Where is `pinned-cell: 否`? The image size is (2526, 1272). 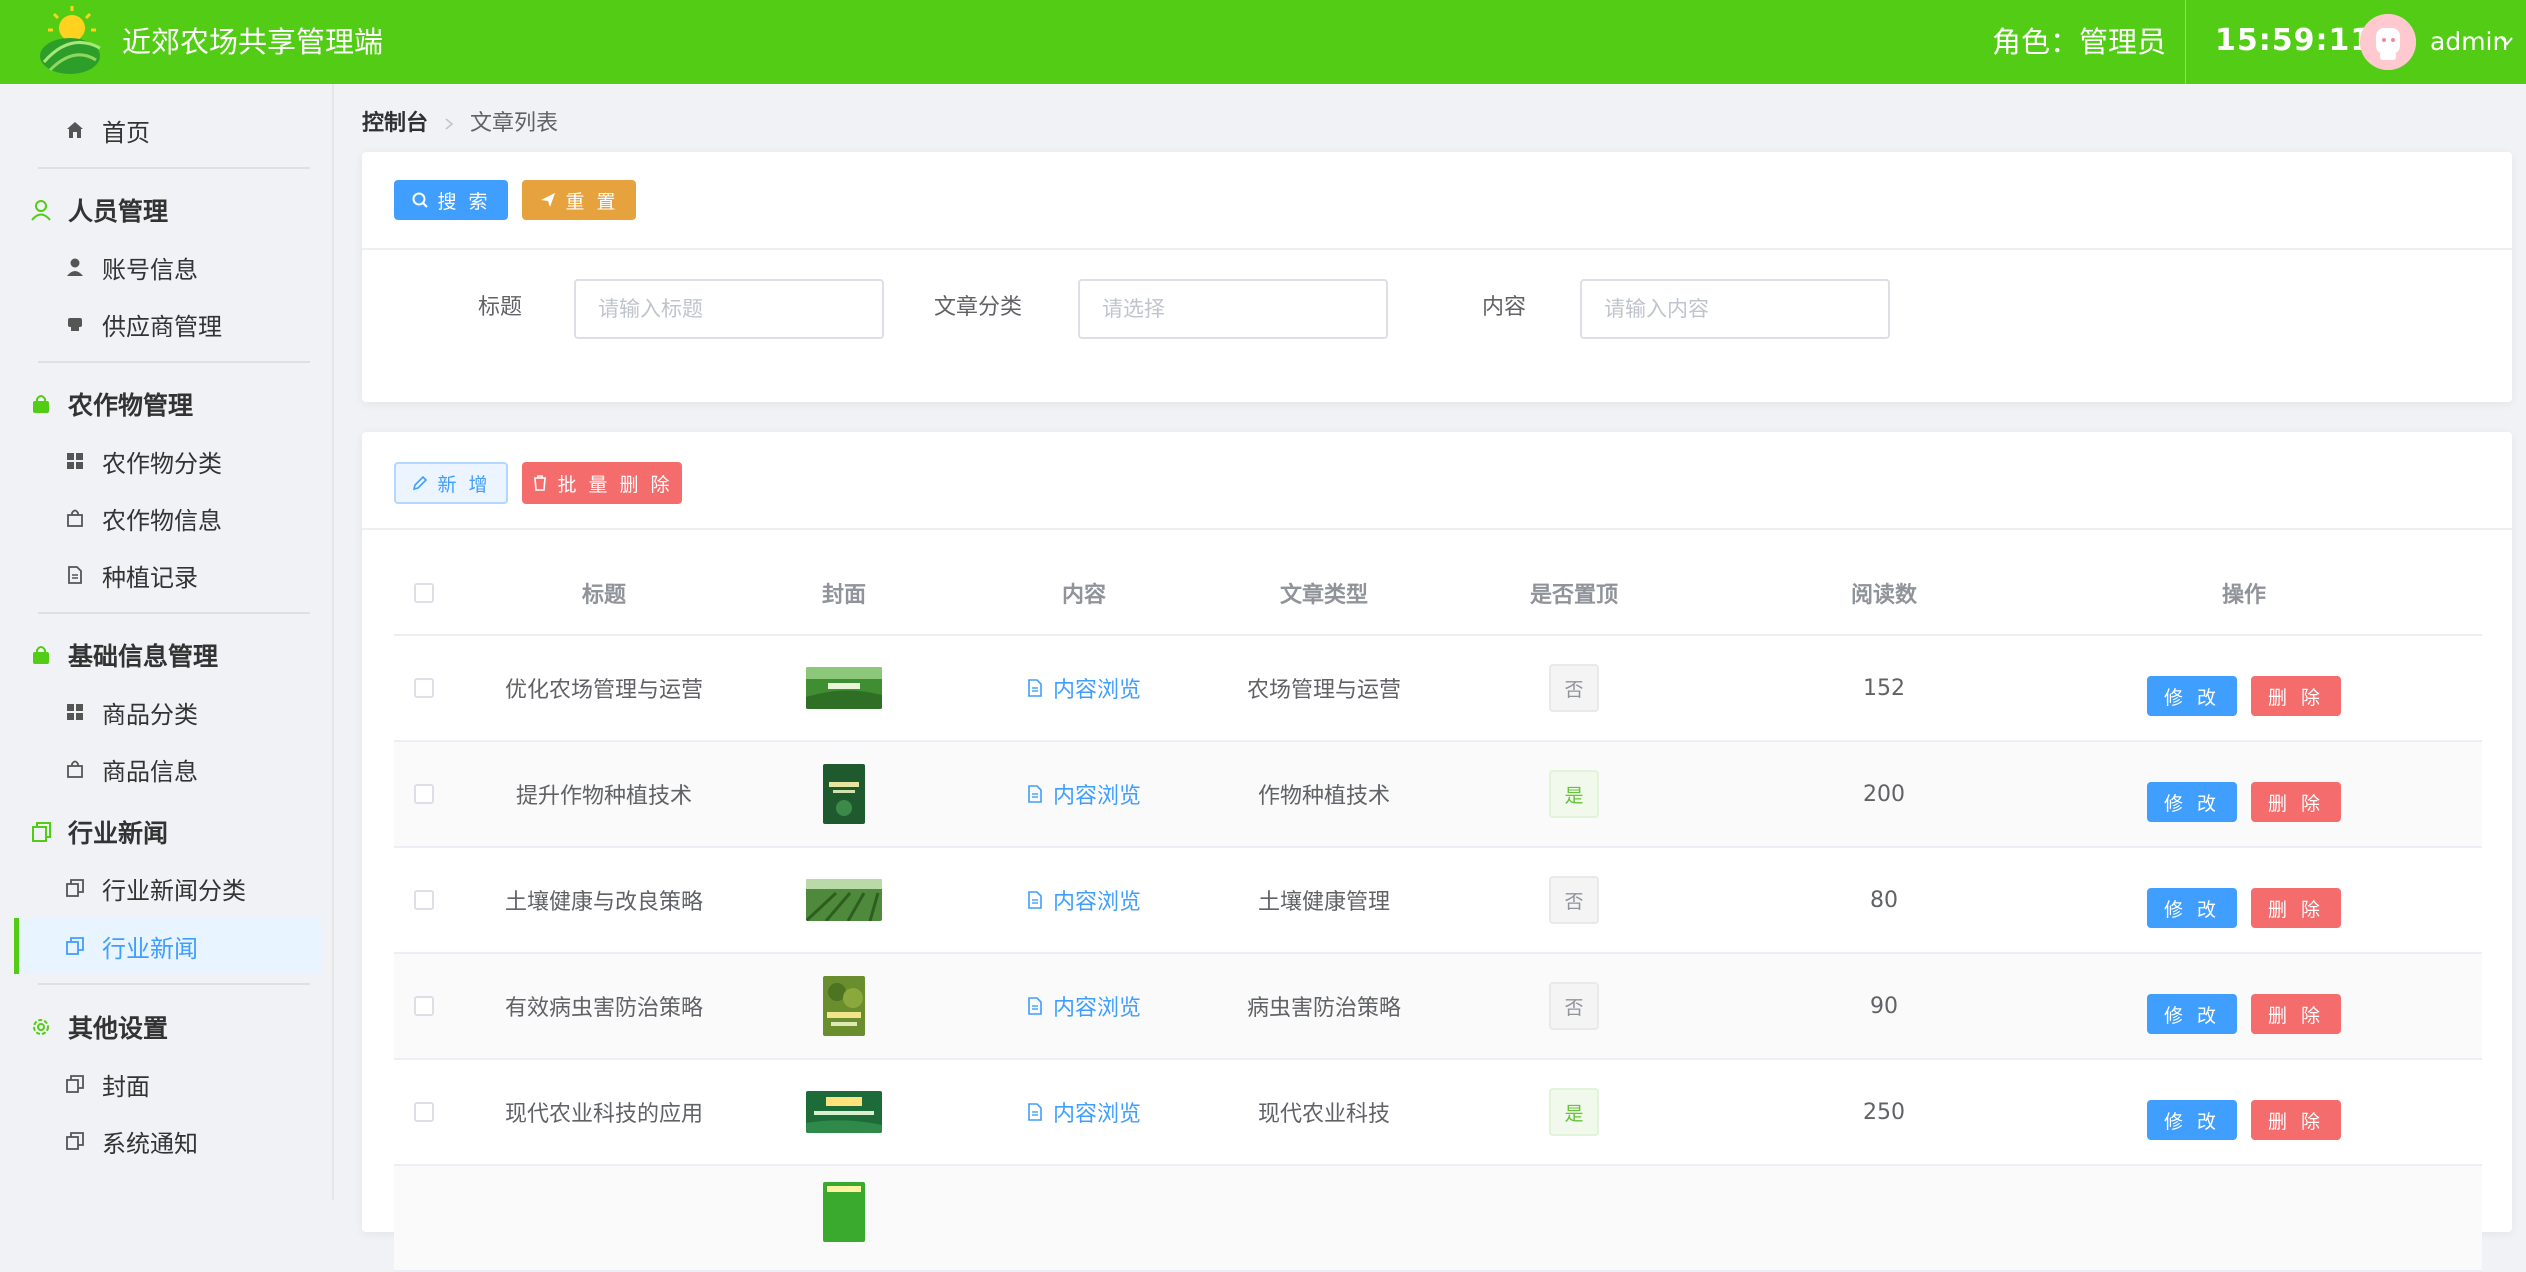 pinned-cell: 否 is located at coordinates (1574, 1006).